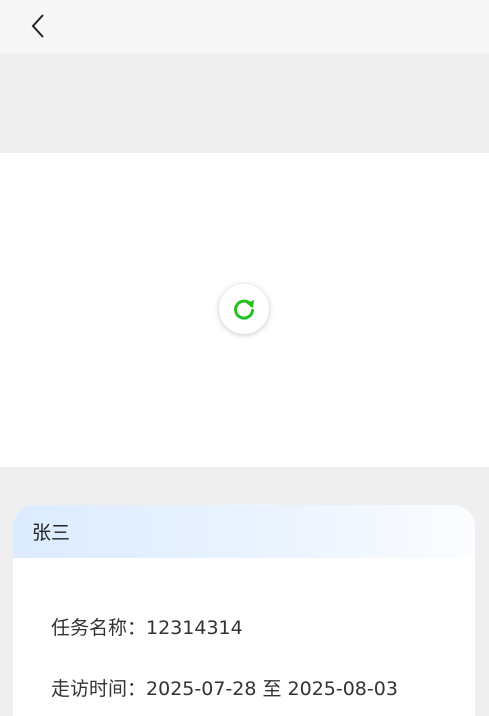 This screenshot has width=489, height=716. Describe the element at coordinates (244, 531) in the screenshot. I see `card-header: 张三` at that location.